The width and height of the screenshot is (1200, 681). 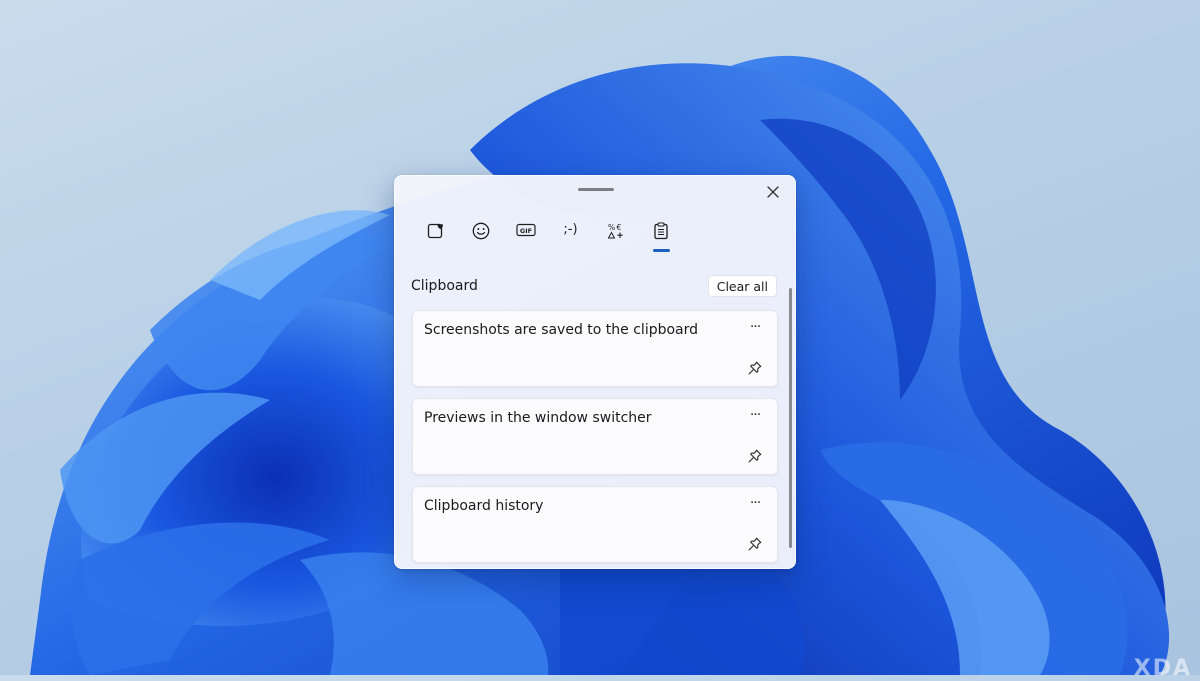 I want to click on drag-handle, so click(x=596, y=189).